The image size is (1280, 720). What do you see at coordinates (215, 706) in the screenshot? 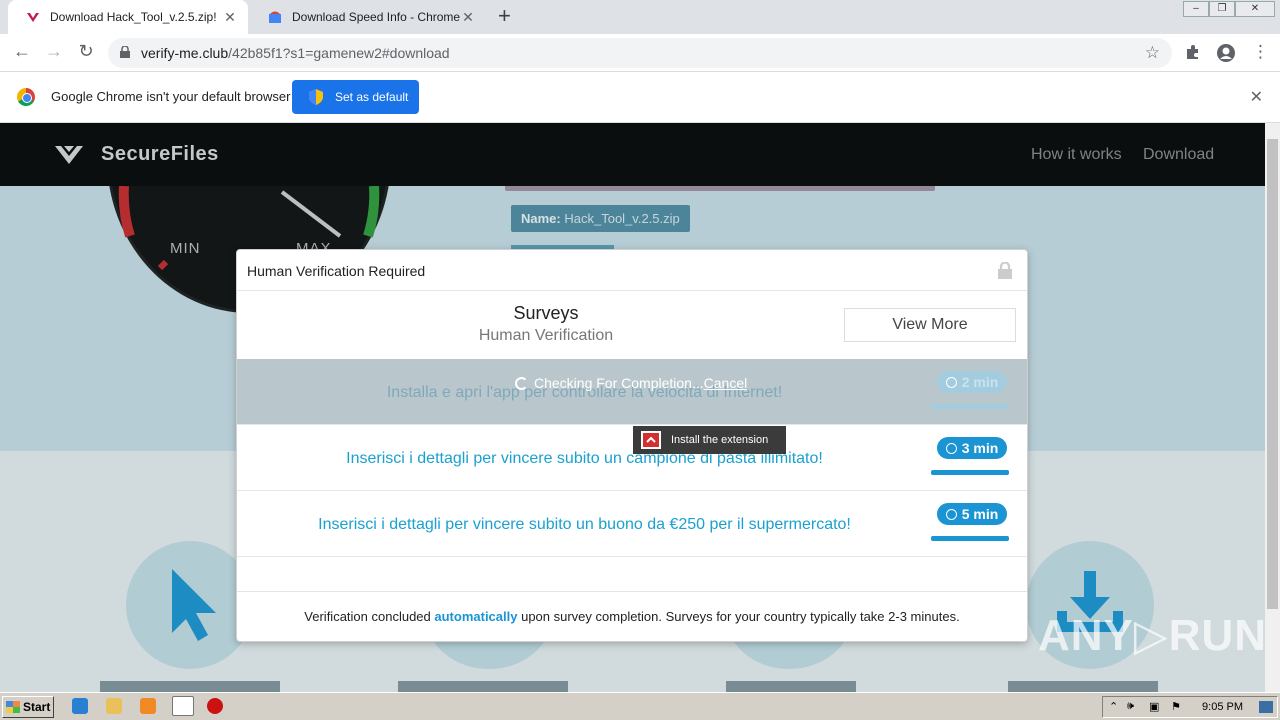
I see `opera-icon` at bounding box center [215, 706].